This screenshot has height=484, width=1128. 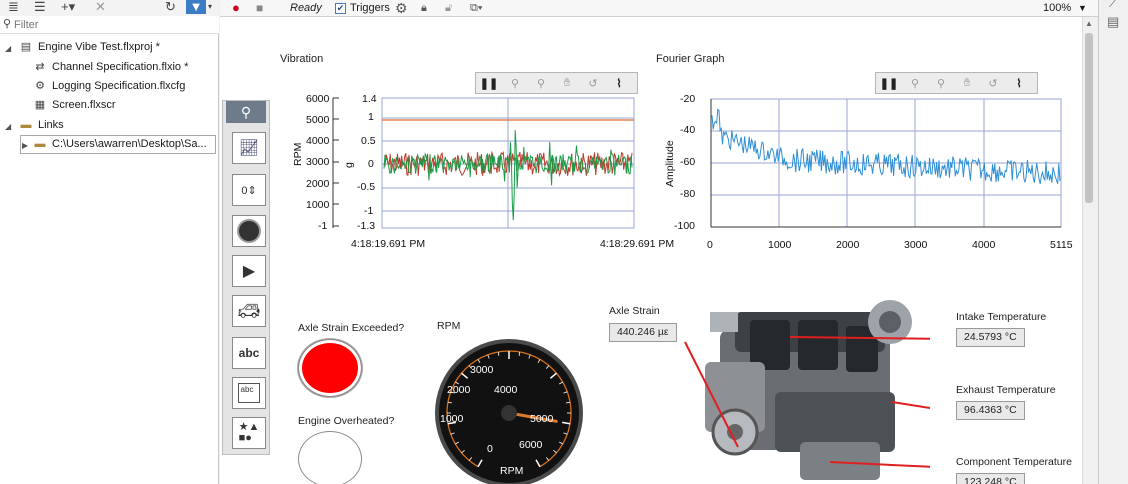 What do you see at coordinates (424, 8) in the screenshot?
I see `lock-icon: 🔒︎` at bounding box center [424, 8].